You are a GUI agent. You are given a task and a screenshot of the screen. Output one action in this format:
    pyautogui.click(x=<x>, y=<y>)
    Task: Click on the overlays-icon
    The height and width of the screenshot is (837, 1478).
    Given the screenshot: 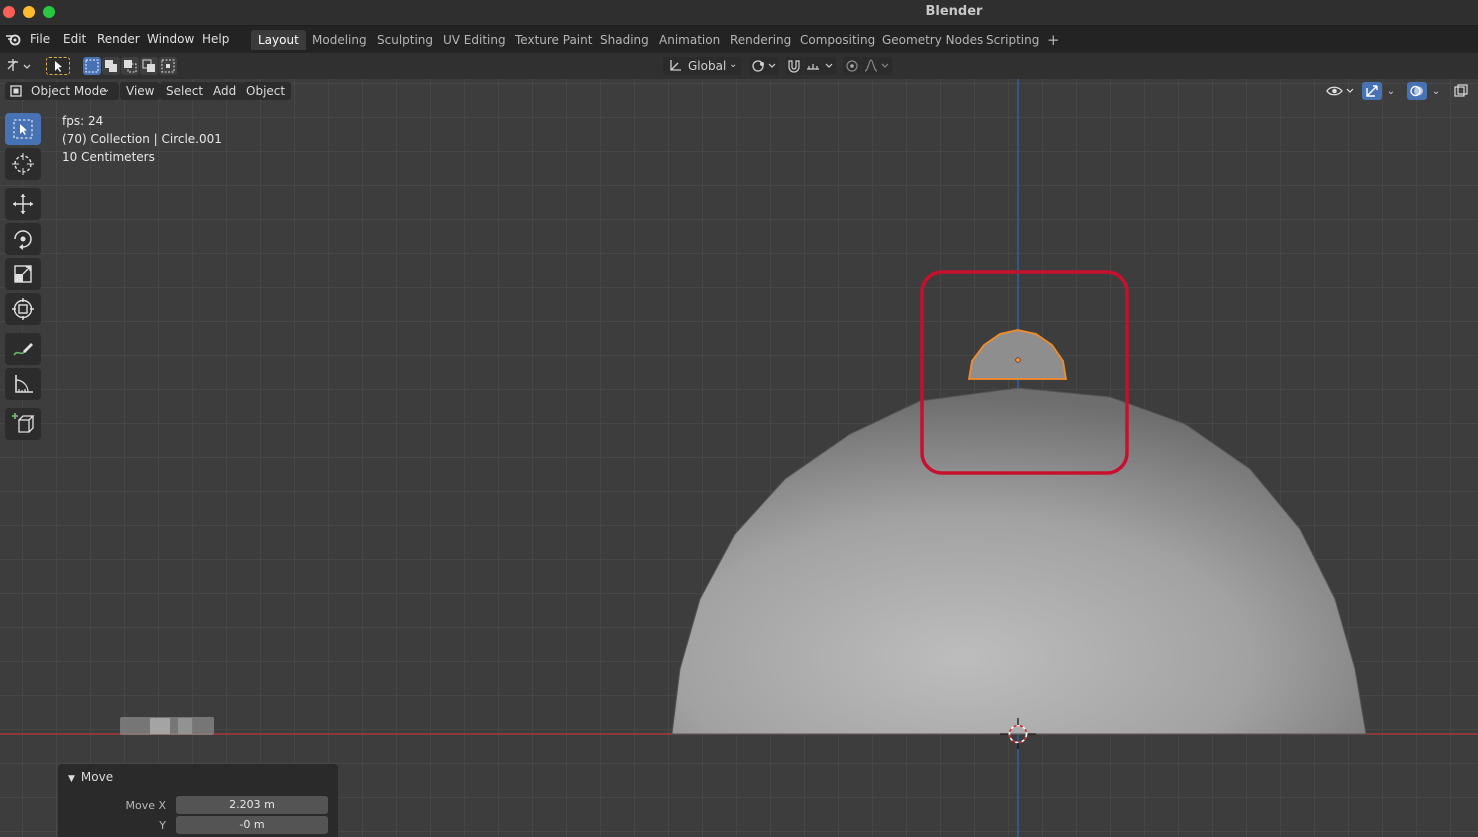 What is the action you would take?
    pyautogui.click(x=1416, y=91)
    